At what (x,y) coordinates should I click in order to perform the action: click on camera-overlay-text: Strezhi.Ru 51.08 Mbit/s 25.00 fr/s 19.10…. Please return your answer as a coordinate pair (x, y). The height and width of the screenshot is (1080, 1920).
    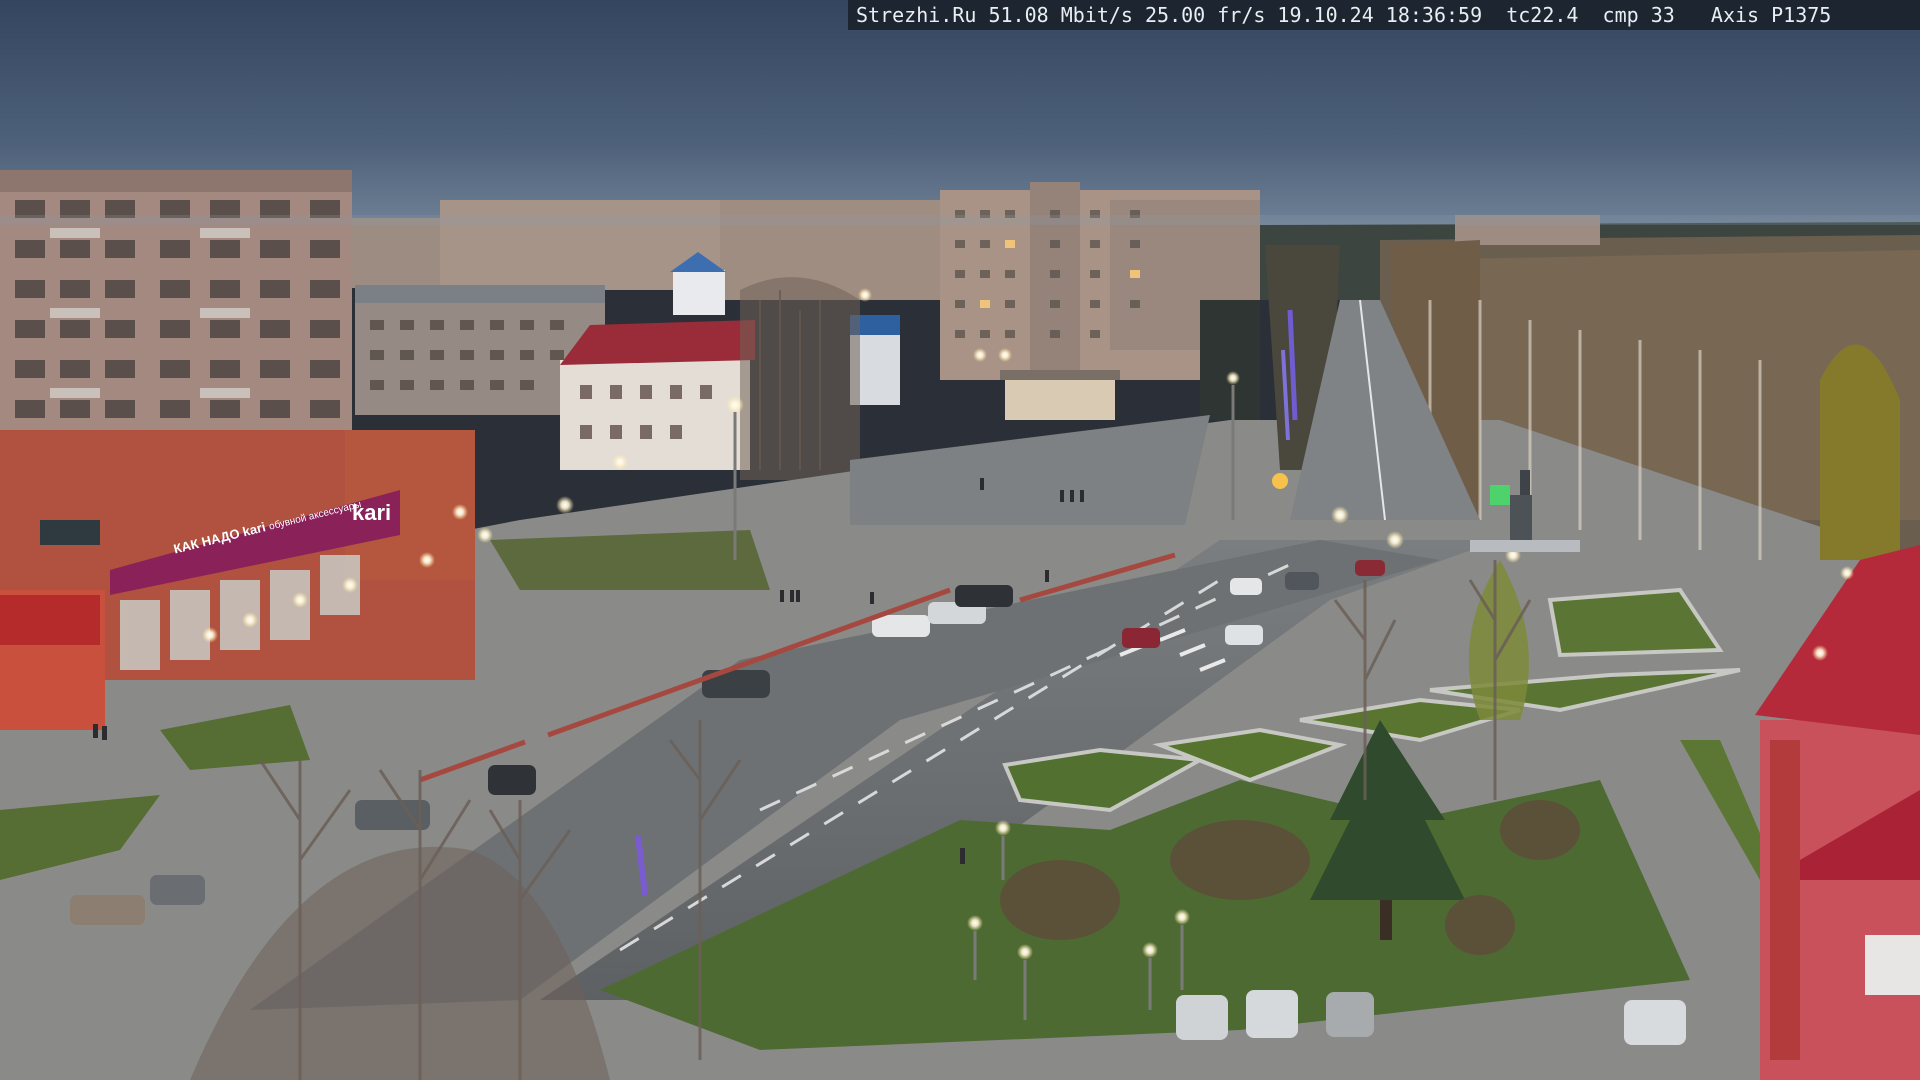
    Looking at the image, I should click on (1384, 15).